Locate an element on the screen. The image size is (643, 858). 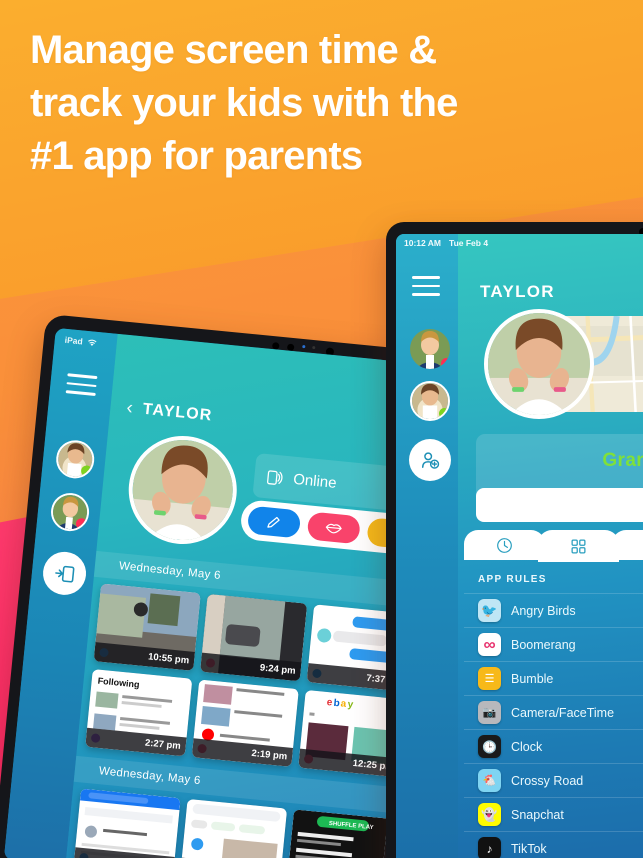
app-rule-row: 🐔 Crossy Road is located at coordinates (553, 780).